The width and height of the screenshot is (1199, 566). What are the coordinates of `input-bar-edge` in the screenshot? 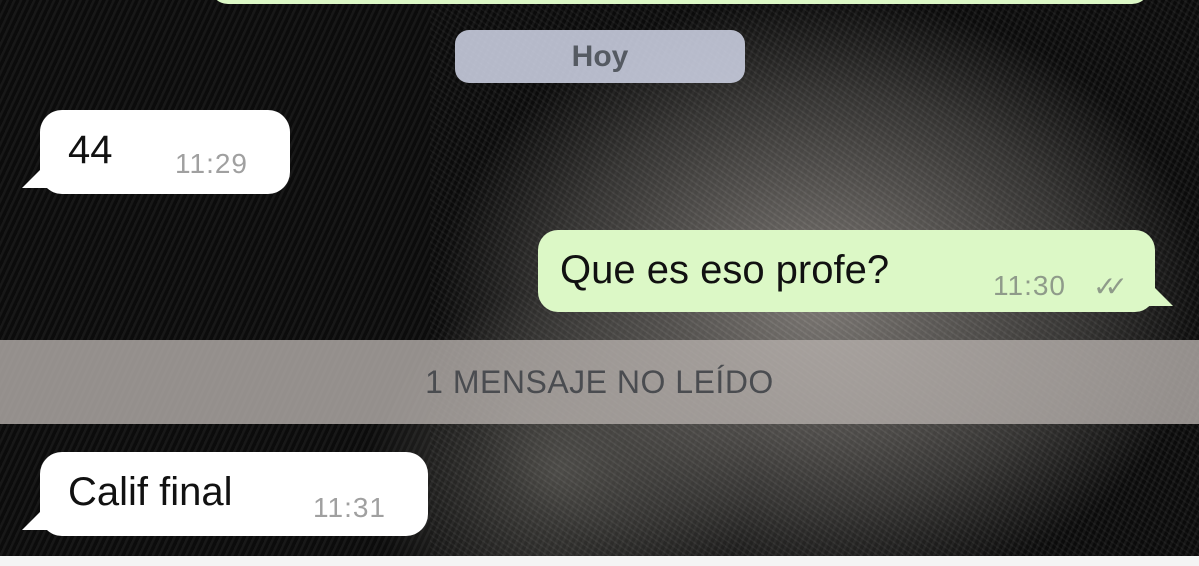 It's located at (599, 561).